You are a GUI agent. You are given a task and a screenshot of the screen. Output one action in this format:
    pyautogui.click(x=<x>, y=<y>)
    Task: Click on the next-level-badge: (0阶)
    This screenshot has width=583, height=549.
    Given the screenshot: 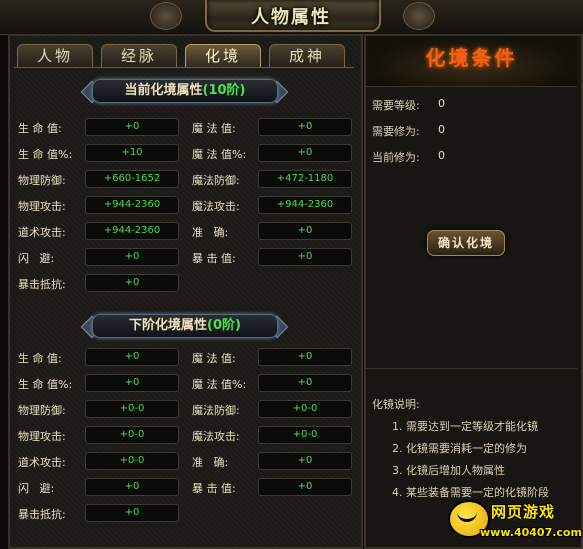 What is the action you would take?
    pyautogui.click(x=224, y=325)
    